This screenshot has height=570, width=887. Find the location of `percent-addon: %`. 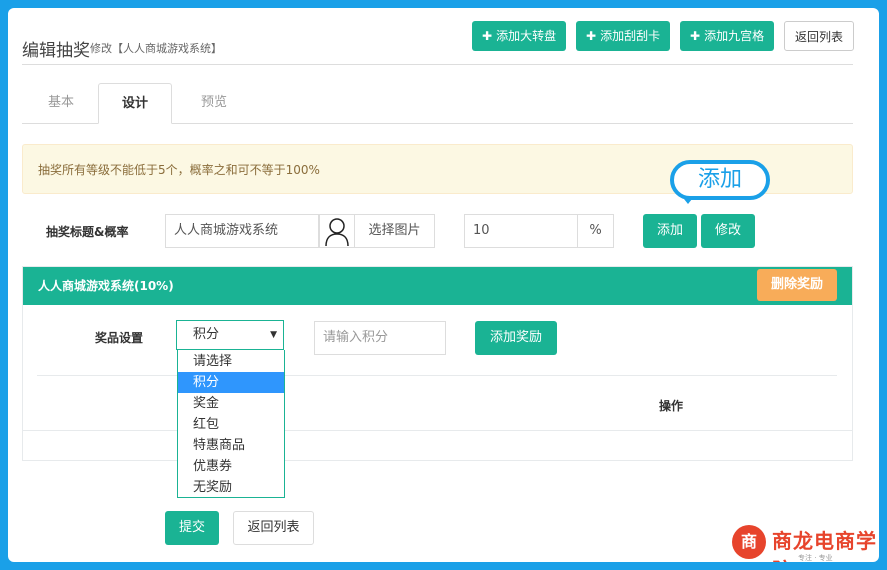

percent-addon: % is located at coordinates (595, 231).